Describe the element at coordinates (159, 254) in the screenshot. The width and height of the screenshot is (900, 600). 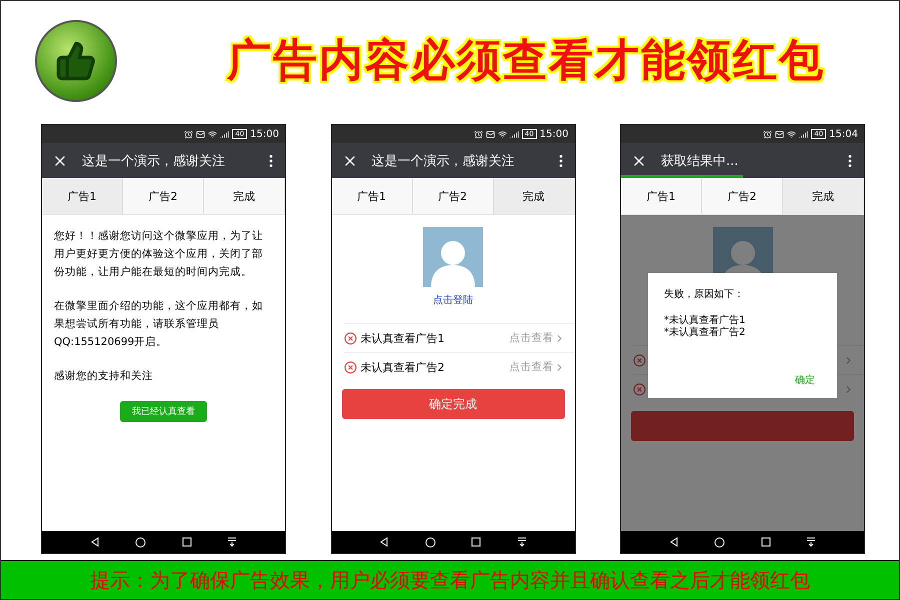
I see `paragraph: 您好！！感谢您访问这个微擎应用，为了让用户更好更方便的体验这个应用，关闭了部份功能，让用户能在最短的时间内完成。` at that location.